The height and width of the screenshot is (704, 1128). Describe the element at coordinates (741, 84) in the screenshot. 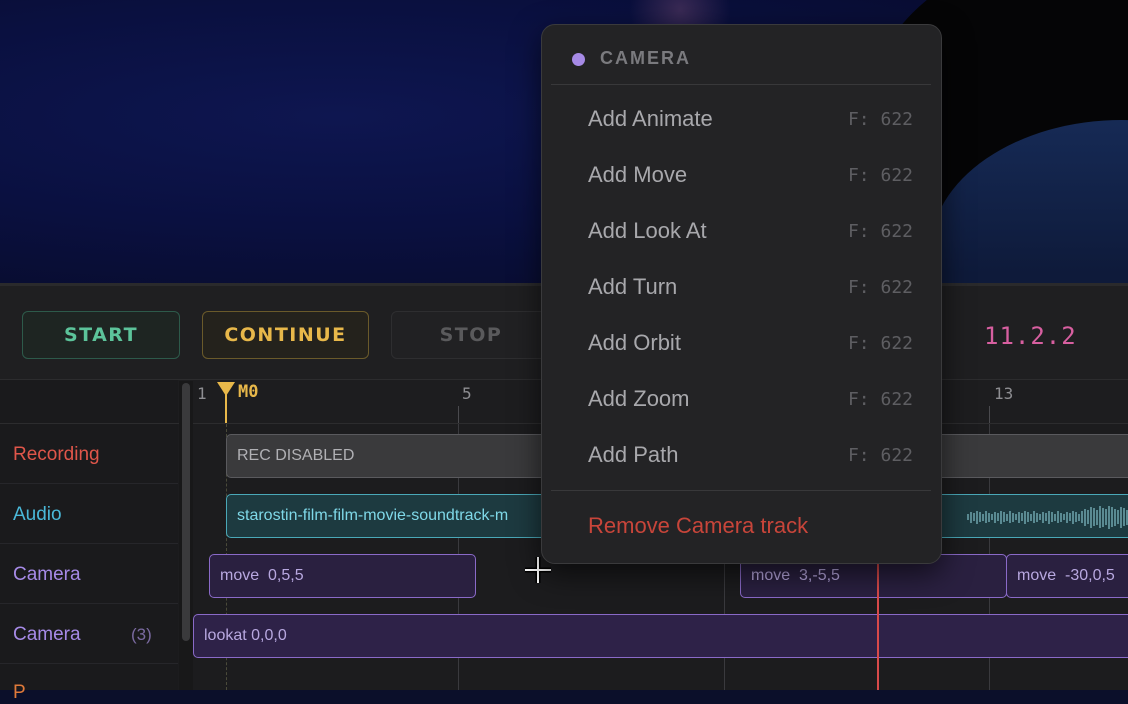

I see `menu-separator` at that location.